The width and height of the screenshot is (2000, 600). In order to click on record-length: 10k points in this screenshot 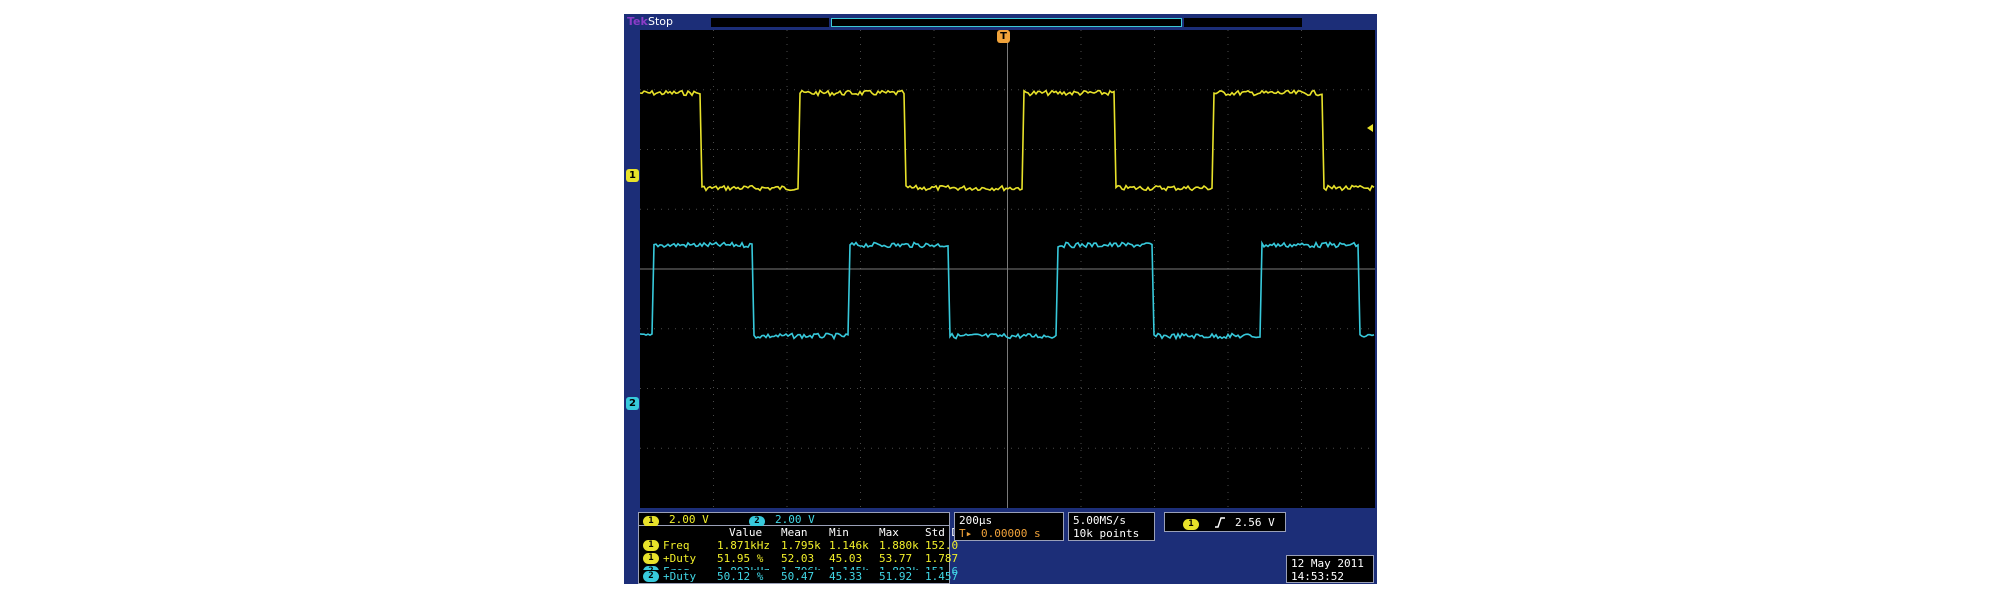, I will do `click(1106, 533)`.